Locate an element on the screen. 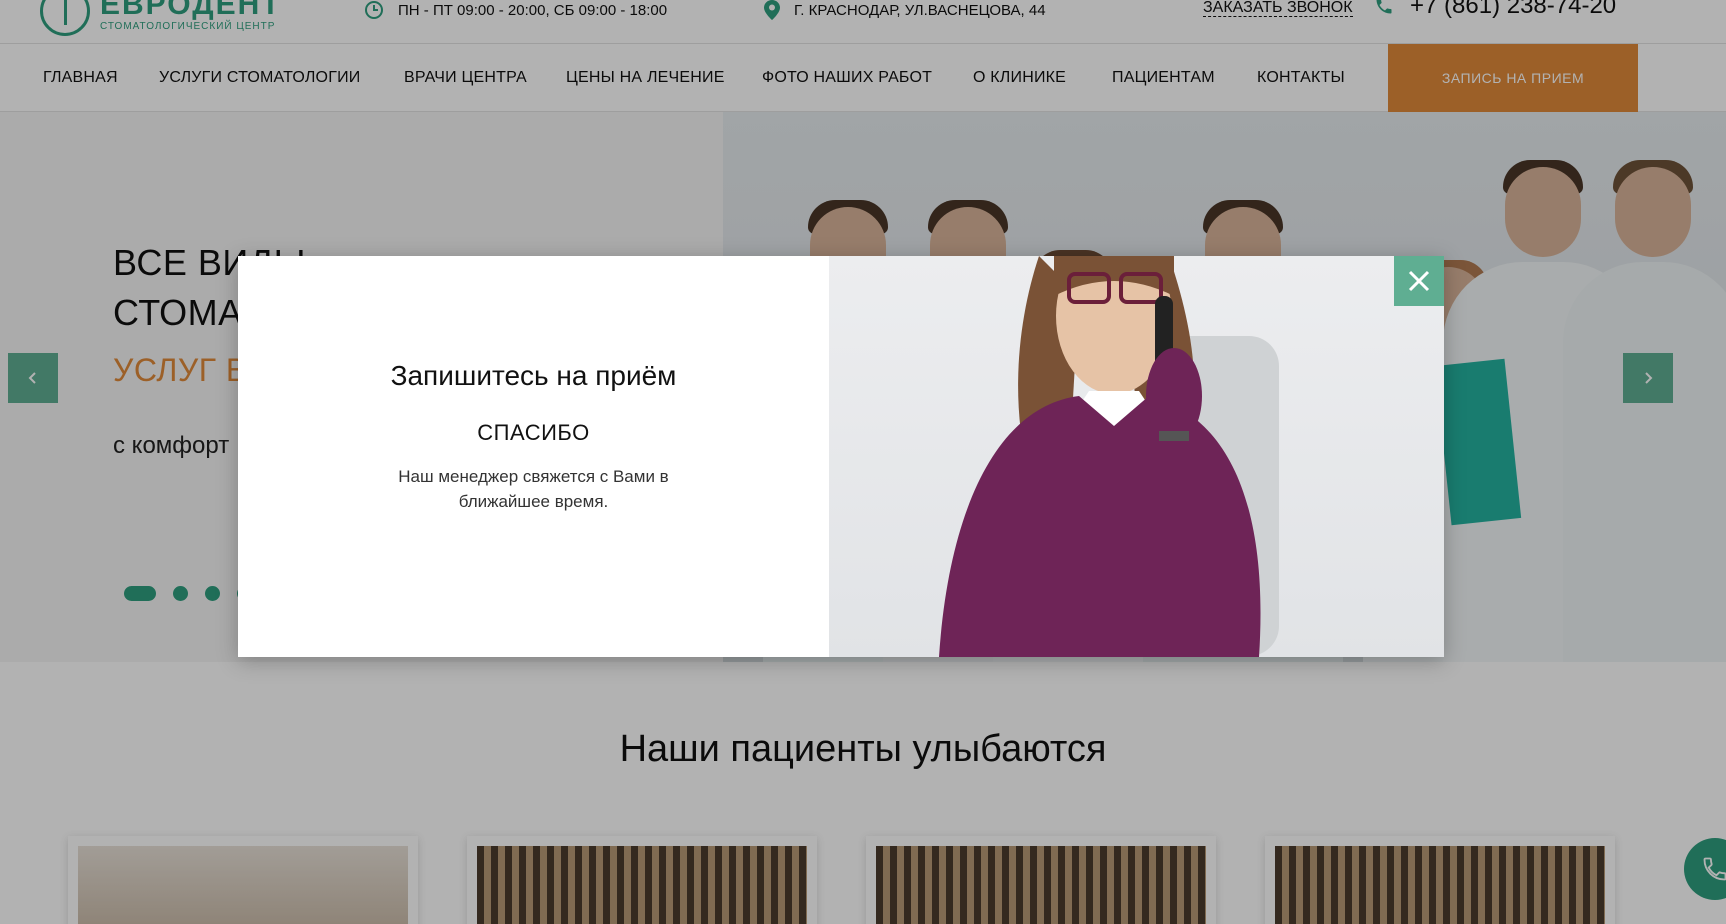 This screenshot has height=924, width=1726. close-icon is located at coordinates (1419, 281).